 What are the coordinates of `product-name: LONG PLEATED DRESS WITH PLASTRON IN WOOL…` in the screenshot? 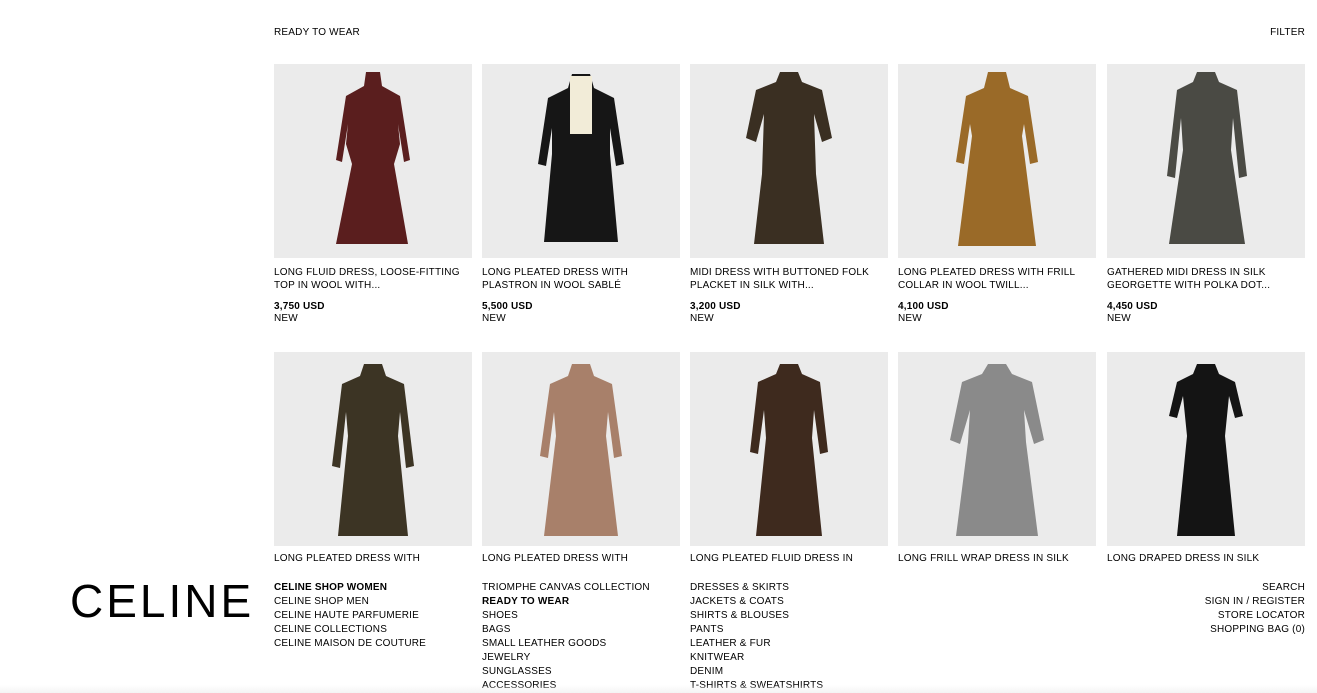 It's located at (577, 279).